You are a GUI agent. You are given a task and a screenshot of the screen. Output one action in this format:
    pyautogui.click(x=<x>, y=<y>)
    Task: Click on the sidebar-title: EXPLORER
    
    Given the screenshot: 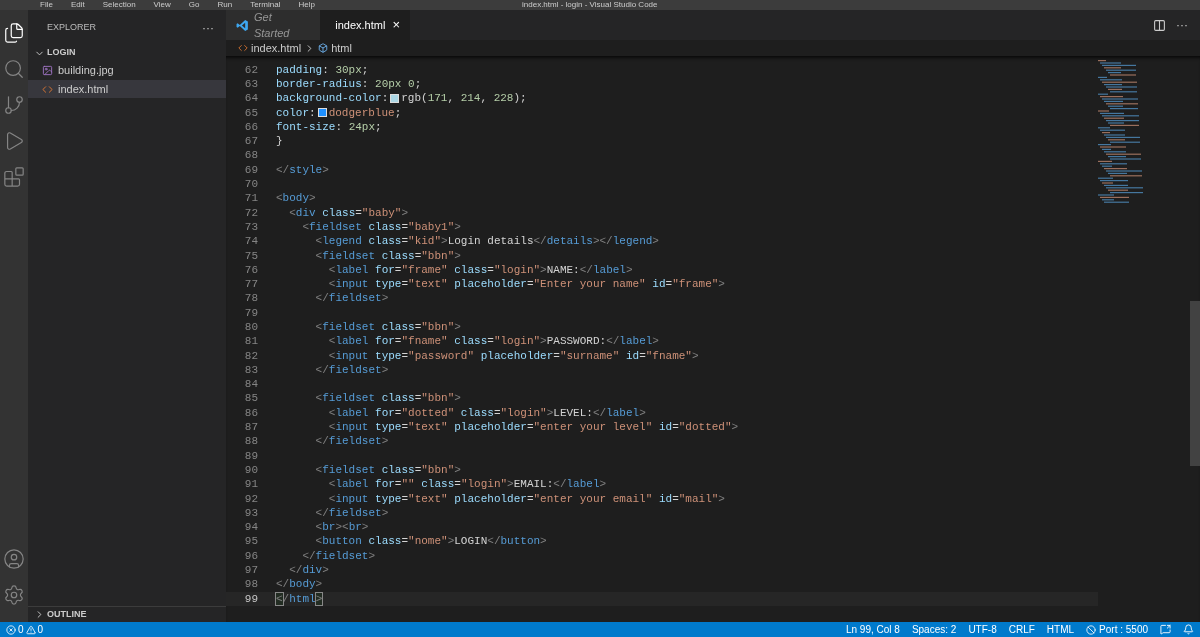 What is the action you would take?
    pyautogui.click(x=72, y=28)
    